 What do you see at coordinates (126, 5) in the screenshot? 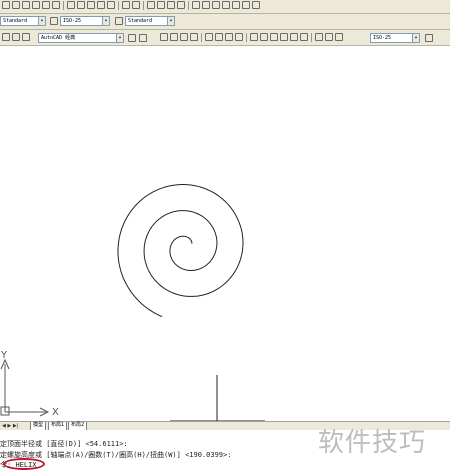
I see `undo-icon` at bounding box center [126, 5].